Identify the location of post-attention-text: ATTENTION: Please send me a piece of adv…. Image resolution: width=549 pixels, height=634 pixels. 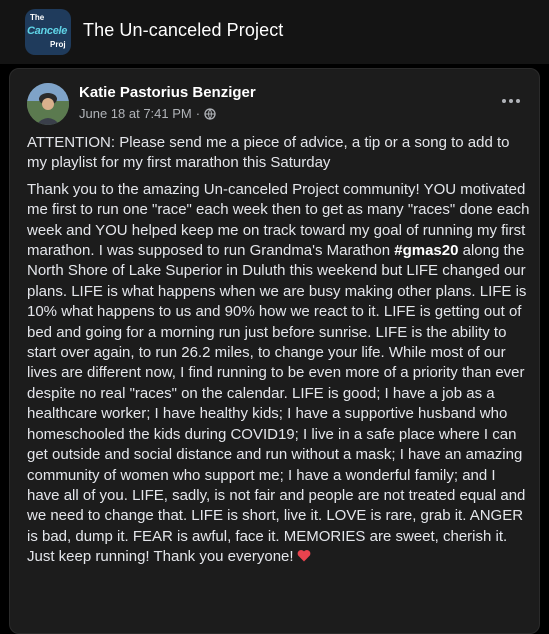
(268, 153).